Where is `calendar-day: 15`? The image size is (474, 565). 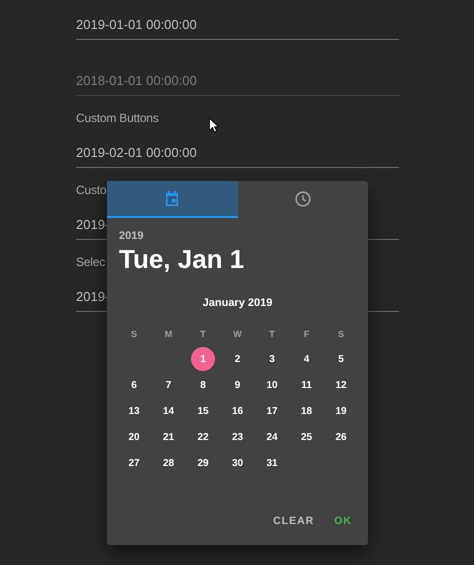 calendar-day: 15 is located at coordinates (203, 411).